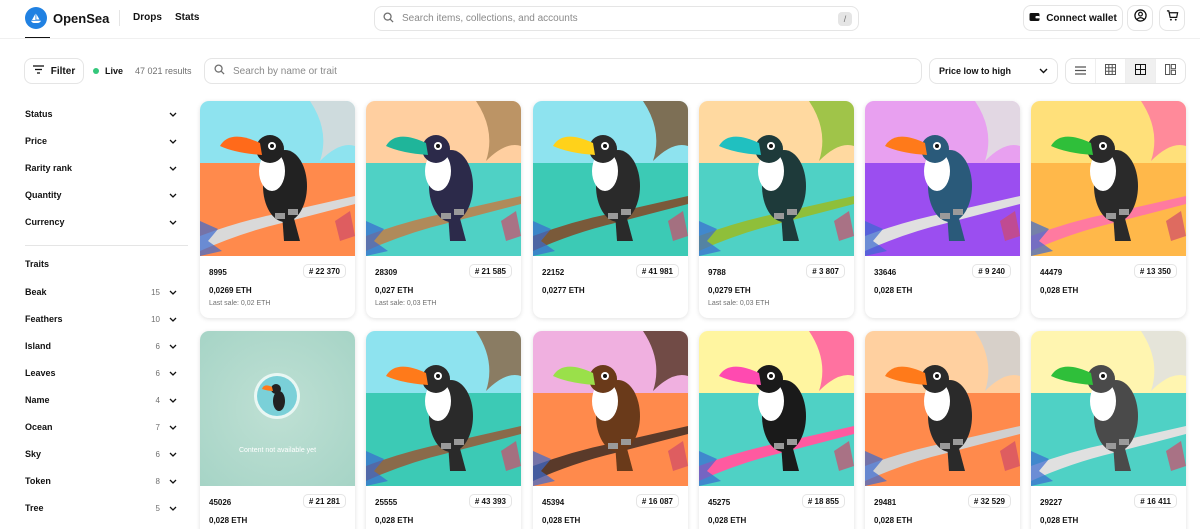 Image resolution: width=1200 pixels, height=529 pixels. I want to click on grid-detail-icon, so click(1170, 71).